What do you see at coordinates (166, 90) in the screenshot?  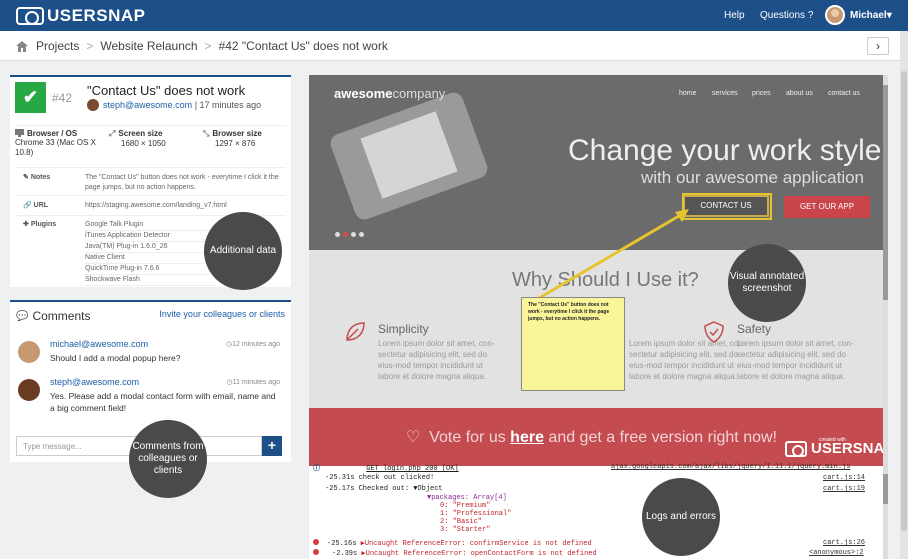 I see `issue-title: "Contact Us" does not work` at bounding box center [166, 90].